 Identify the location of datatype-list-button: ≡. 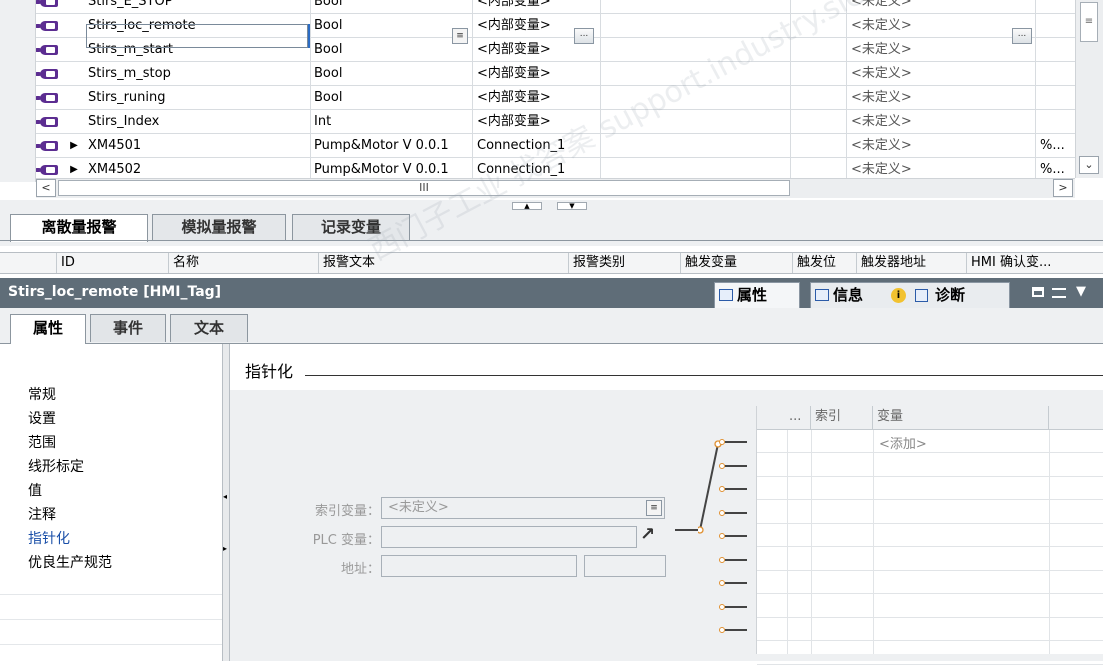
(460, 36).